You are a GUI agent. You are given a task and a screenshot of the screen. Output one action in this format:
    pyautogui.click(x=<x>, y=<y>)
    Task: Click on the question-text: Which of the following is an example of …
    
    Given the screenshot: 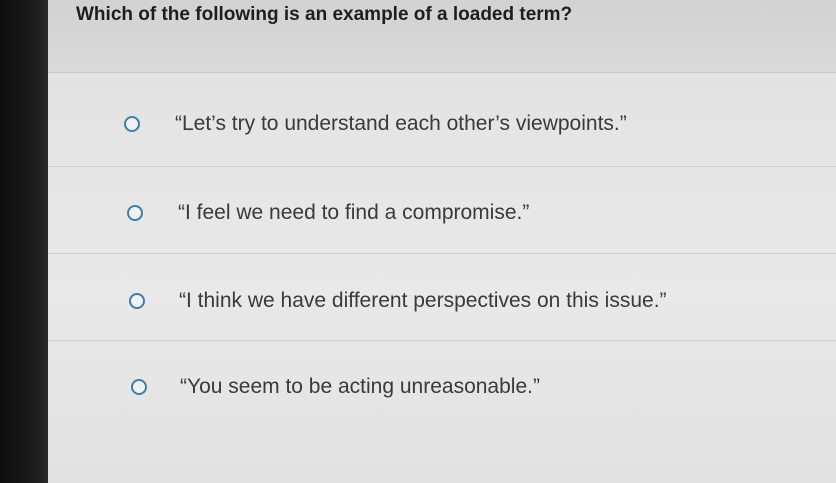 What is the action you would take?
    pyautogui.click(x=324, y=14)
    